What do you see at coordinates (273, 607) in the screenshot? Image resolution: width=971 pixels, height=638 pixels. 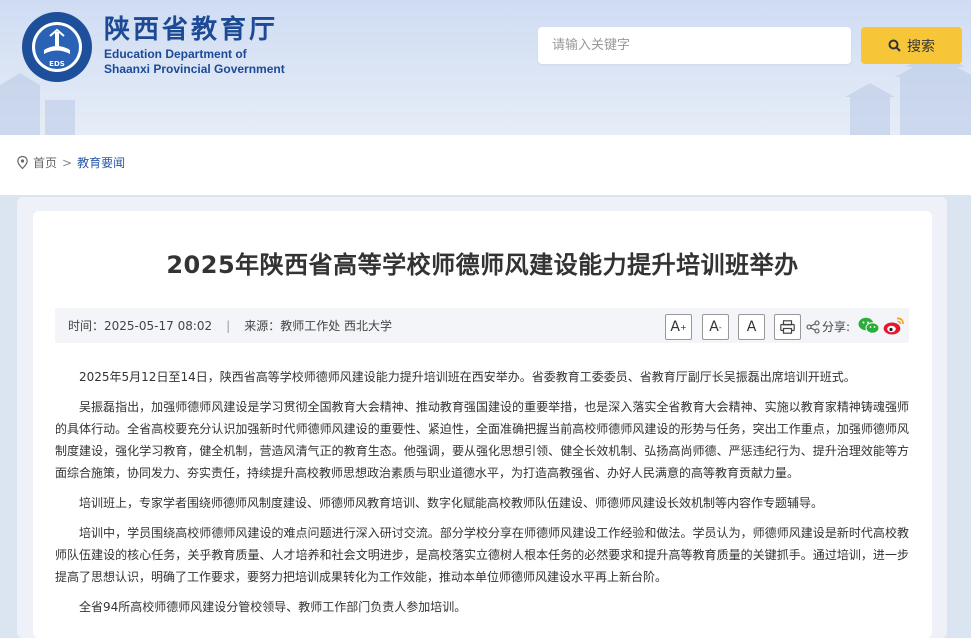 I see `article-paragraph: 全省94所高校师德师风建设分管校领导、教师工作部门负责人参加培训。` at bounding box center [273, 607].